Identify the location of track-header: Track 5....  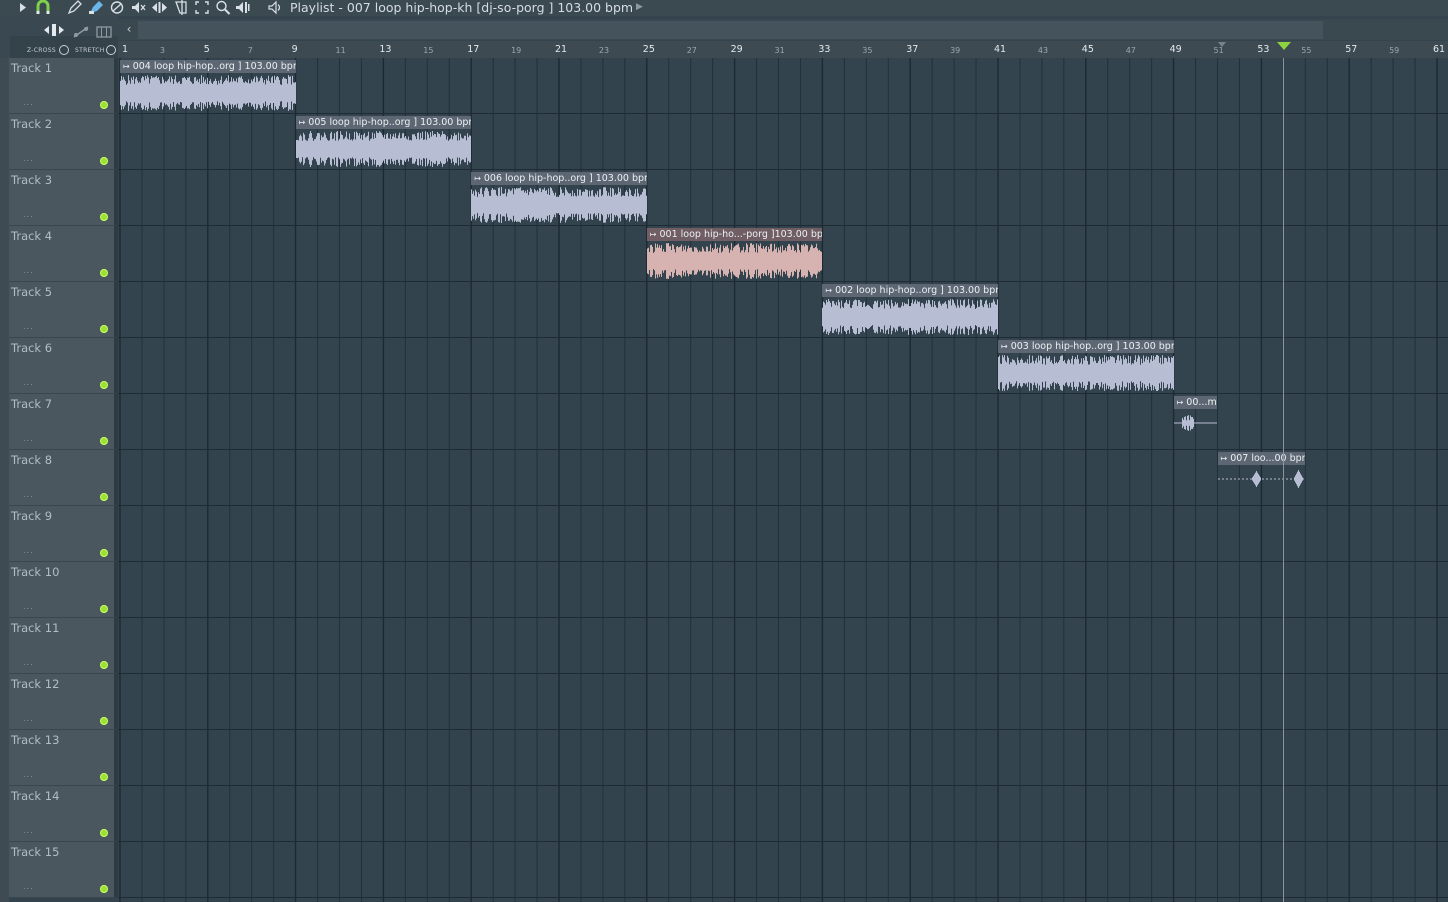
(61, 310).